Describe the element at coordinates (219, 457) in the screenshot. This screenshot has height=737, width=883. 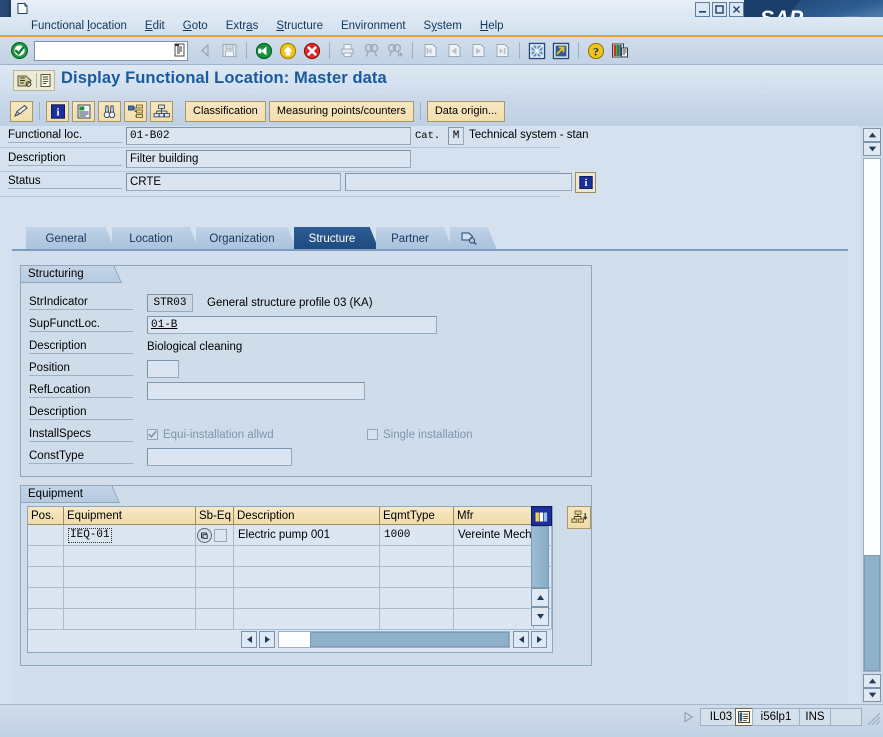
I see `consttype-field` at that location.